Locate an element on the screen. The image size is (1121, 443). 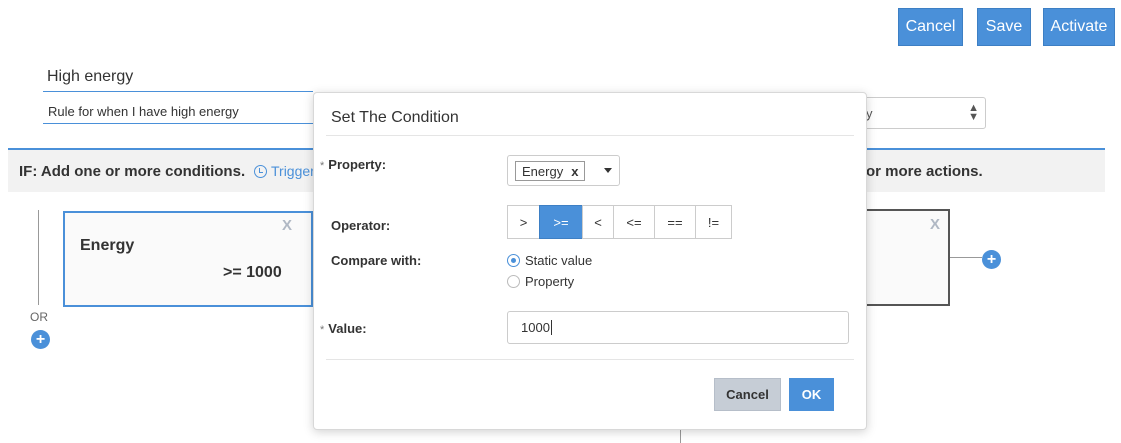
dialog-footer-divider is located at coordinates (590, 359).